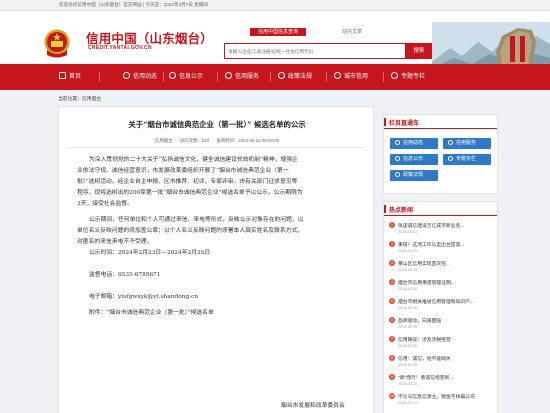  What do you see at coordinates (187, 182) in the screenshot?
I see `paragraph-line: 批）”选树活动。经企业自主申报、区市推荐、初评、专家评审，市有关部门征求意见等` at bounding box center [187, 182].